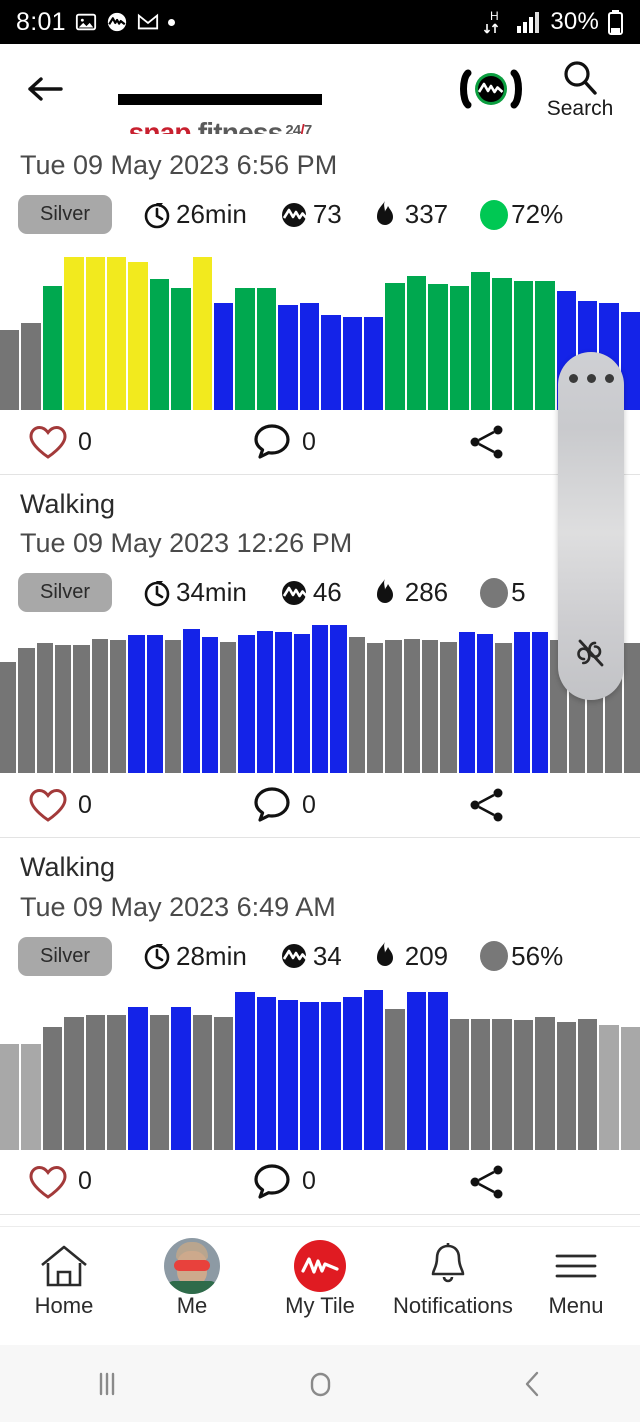 This screenshot has height=1422, width=640. What do you see at coordinates (194, 956) in the screenshot?
I see `duration-stat: 28min` at bounding box center [194, 956].